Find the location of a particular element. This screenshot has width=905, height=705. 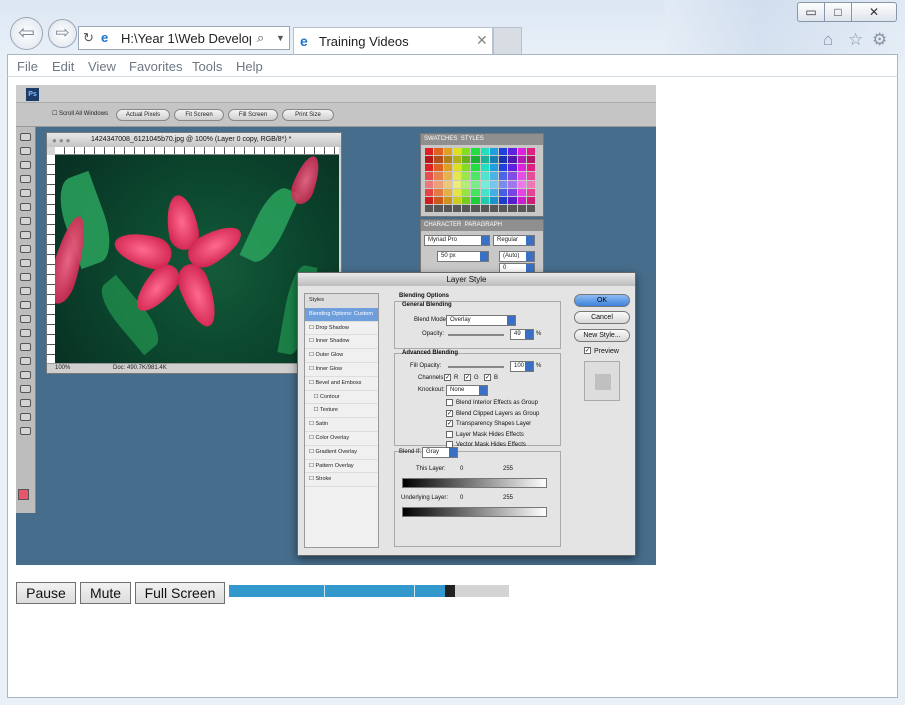

healing-tool-icon is located at coordinates (25, 221).